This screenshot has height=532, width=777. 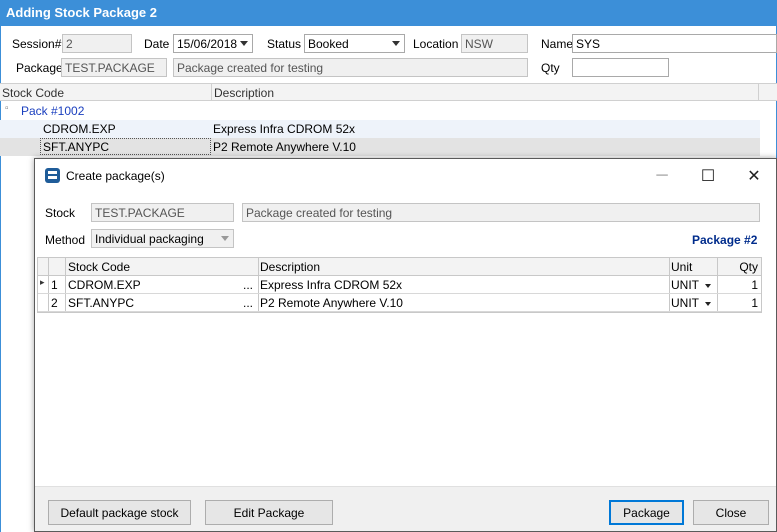 What do you see at coordinates (681, 267) in the screenshot?
I see `column-header-unit: Unit` at bounding box center [681, 267].